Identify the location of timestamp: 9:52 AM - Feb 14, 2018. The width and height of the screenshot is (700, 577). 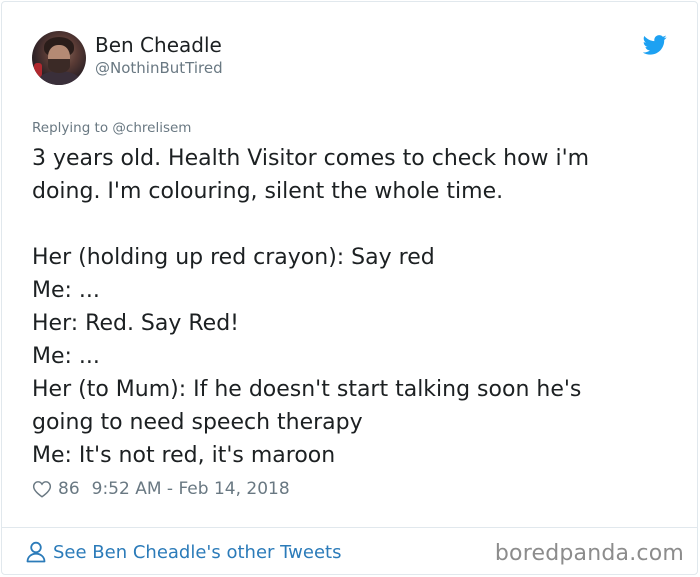
(191, 489).